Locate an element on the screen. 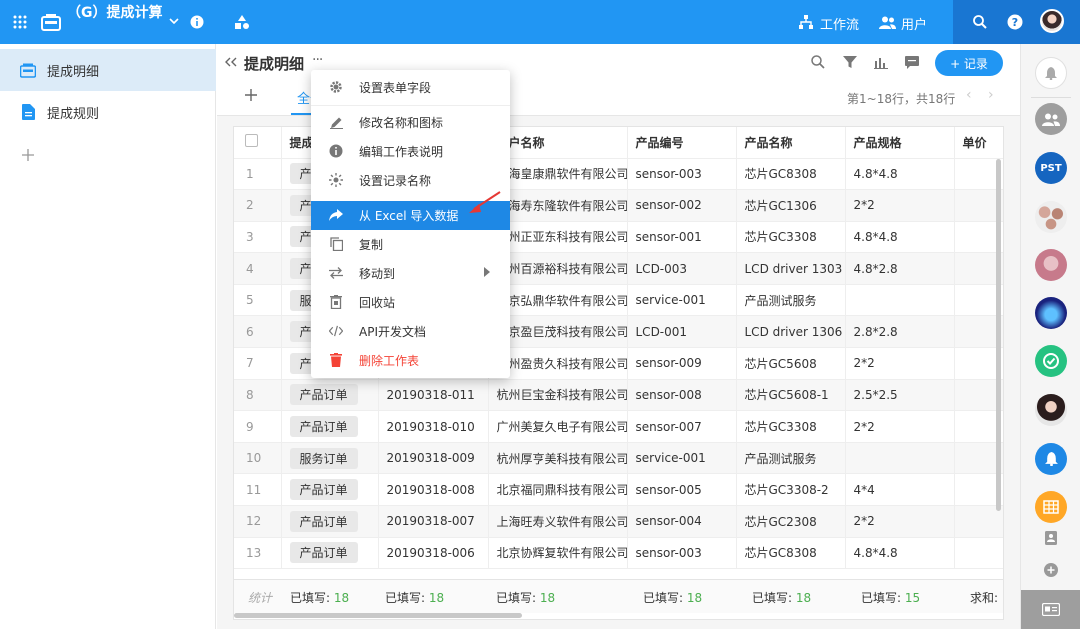 This screenshot has height=629, width=1080. workflow-link: 工作流 is located at coordinates (839, 23).